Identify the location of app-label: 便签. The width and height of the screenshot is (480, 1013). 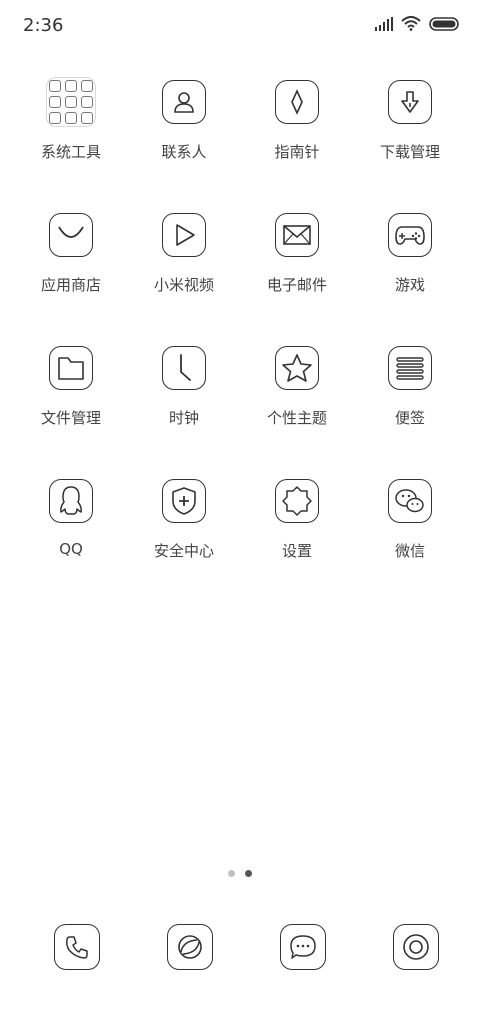
(409, 418).